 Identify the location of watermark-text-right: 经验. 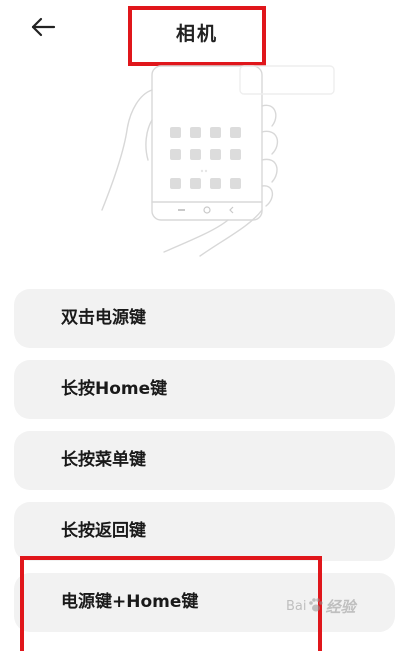
(340, 607).